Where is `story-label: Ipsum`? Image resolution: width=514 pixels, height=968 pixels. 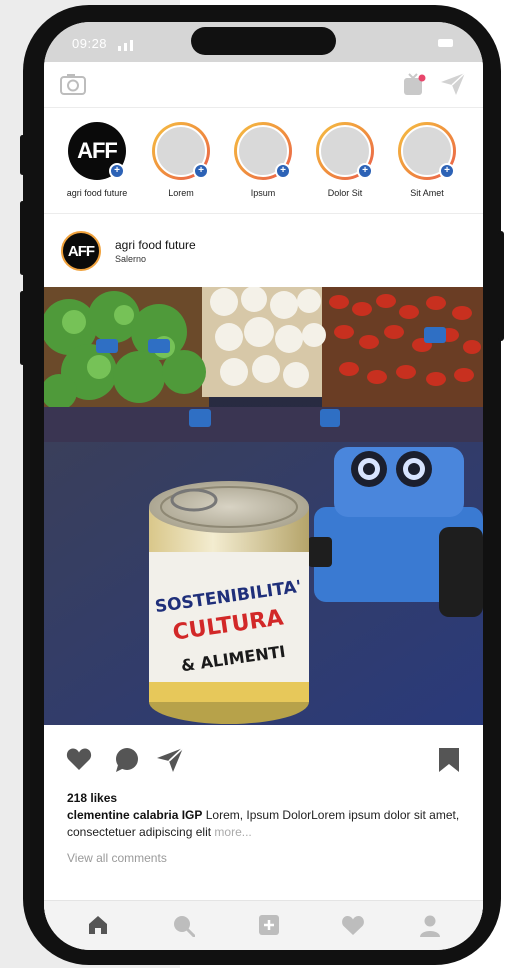
story-label: Ipsum is located at coordinates (263, 193).